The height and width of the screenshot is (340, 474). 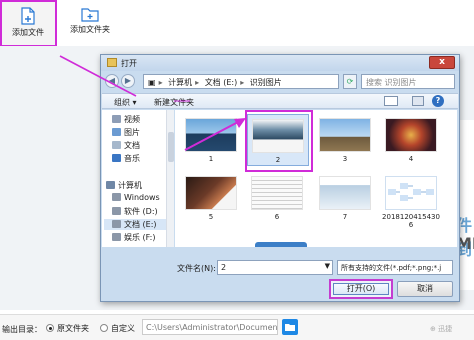 I want to click on file-caption: 5, so click(x=211, y=217).